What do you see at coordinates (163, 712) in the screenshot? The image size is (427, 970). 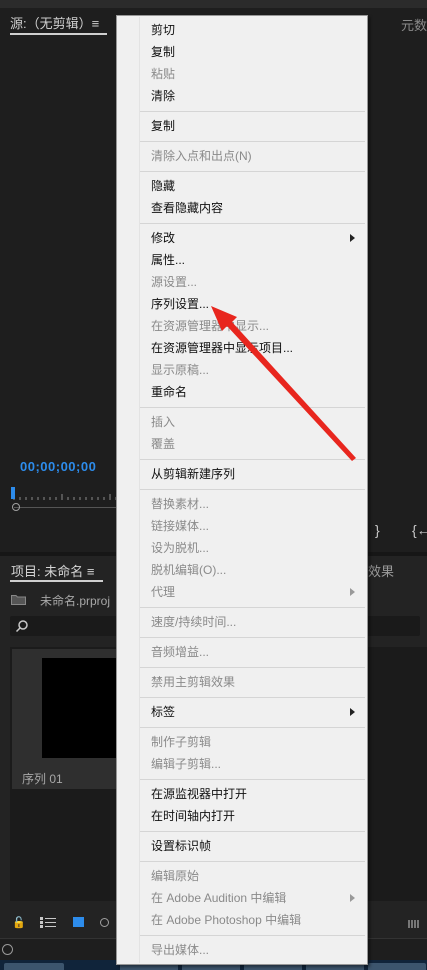 I see `menu-item-label: 标签` at bounding box center [163, 712].